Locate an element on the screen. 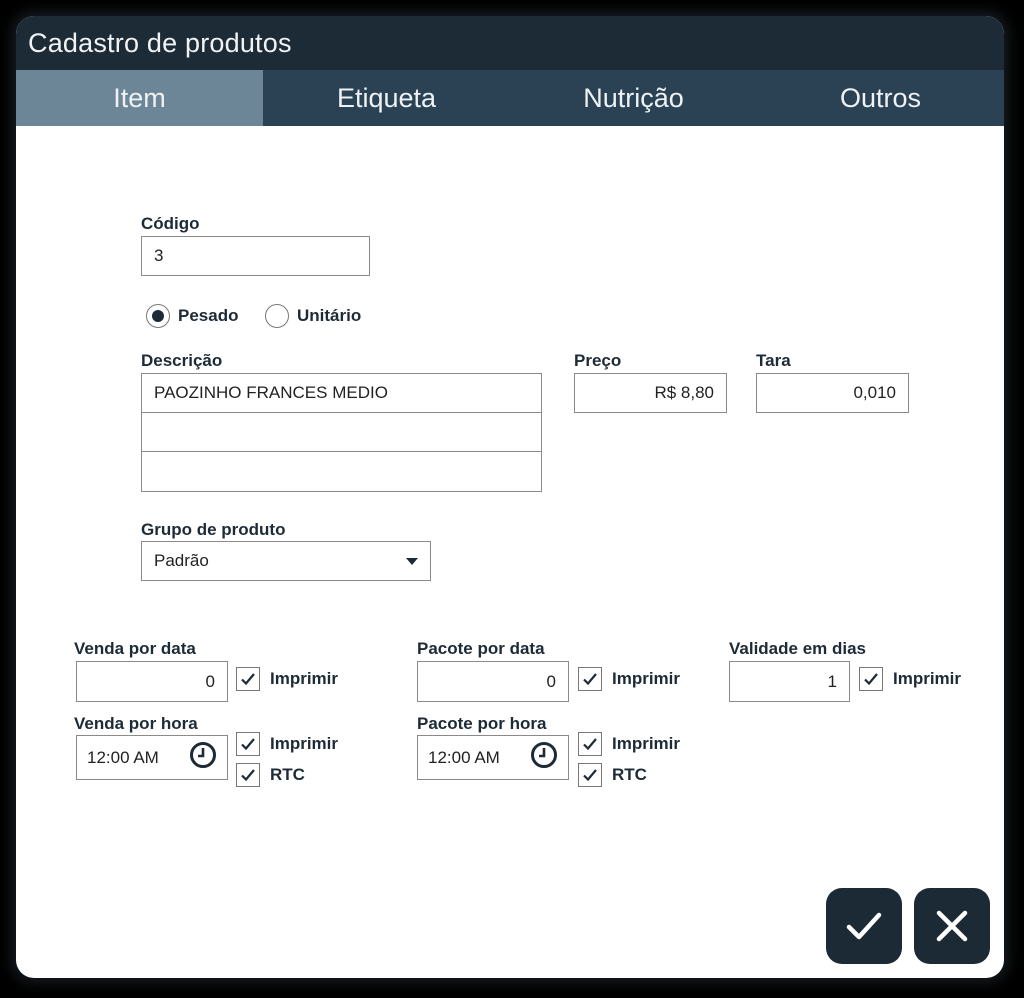 The height and width of the screenshot is (998, 1024). confirm-button is located at coordinates (864, 926).